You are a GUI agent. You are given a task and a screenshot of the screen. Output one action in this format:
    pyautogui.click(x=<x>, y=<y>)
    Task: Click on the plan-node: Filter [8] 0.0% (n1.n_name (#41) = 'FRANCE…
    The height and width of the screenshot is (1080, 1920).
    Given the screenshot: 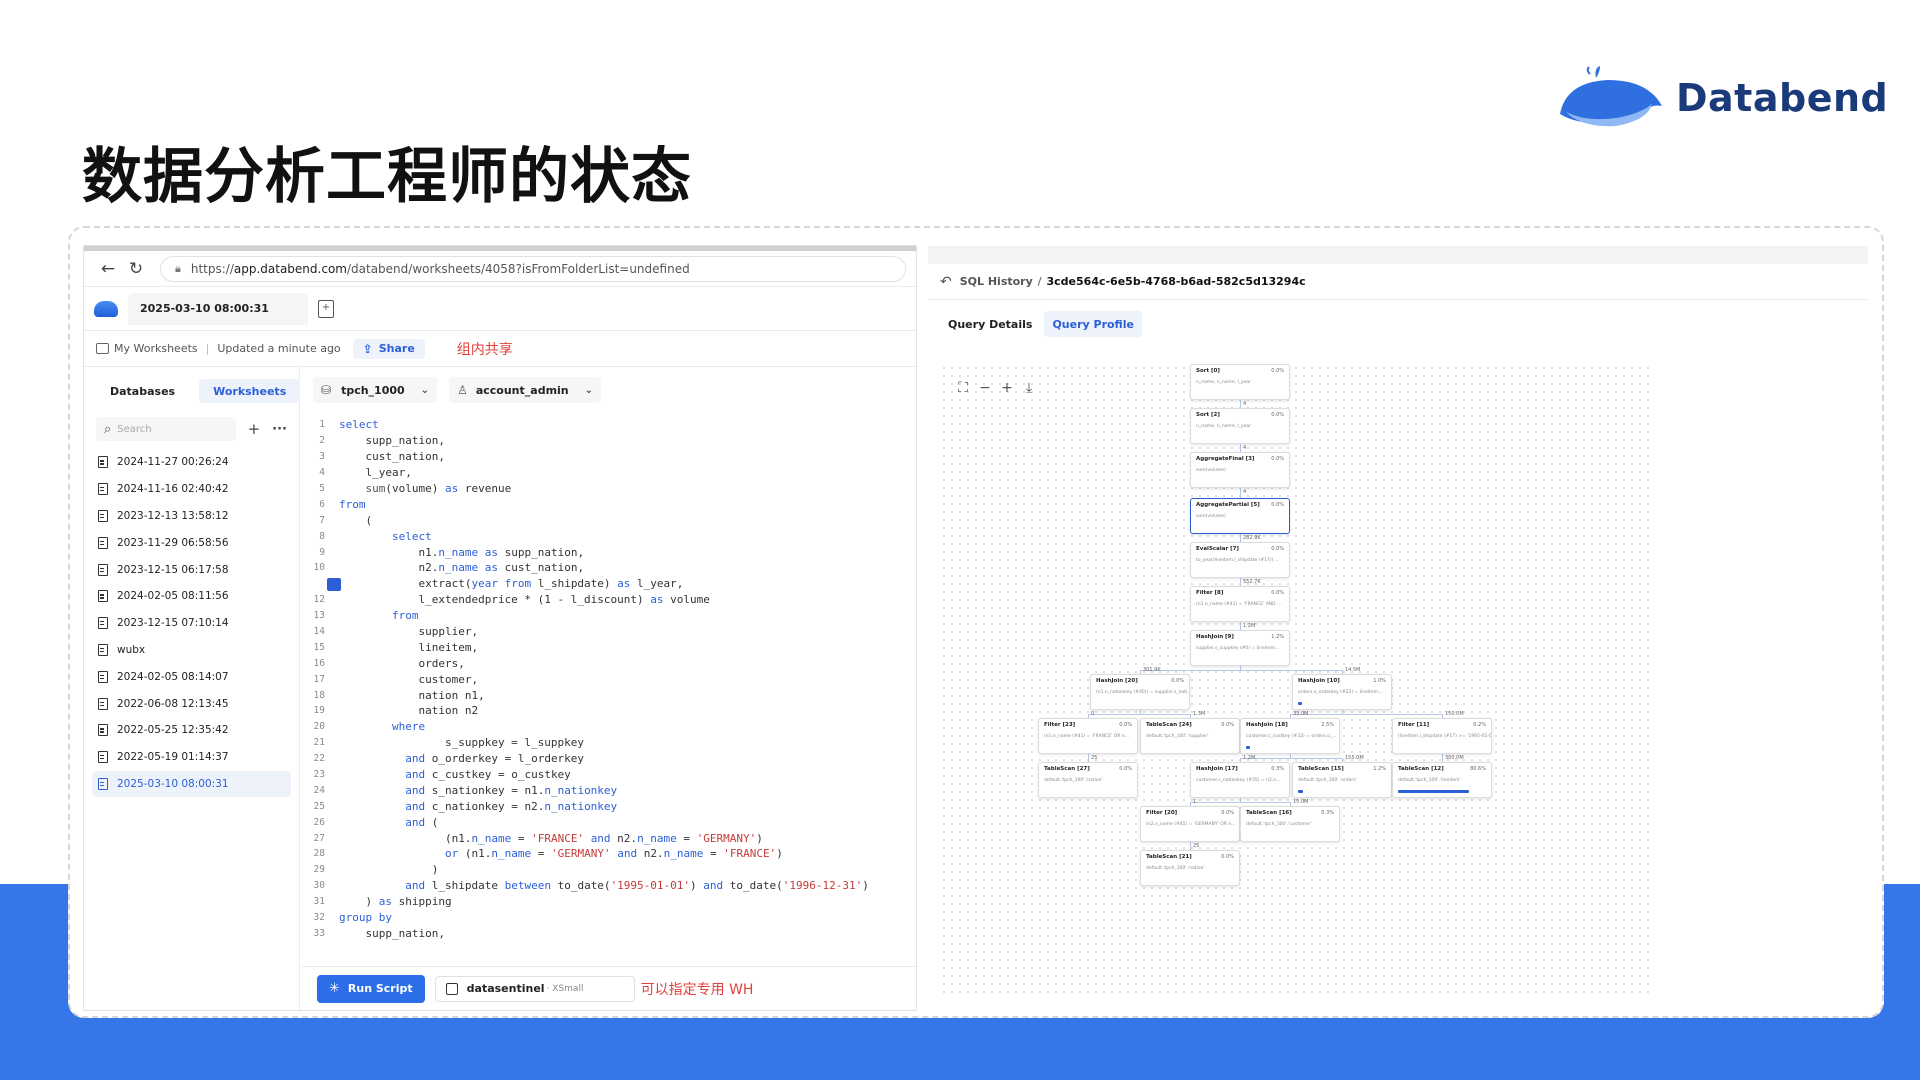 What is the action you would take?
    pyautogui.click(x=1240, y=604)
    